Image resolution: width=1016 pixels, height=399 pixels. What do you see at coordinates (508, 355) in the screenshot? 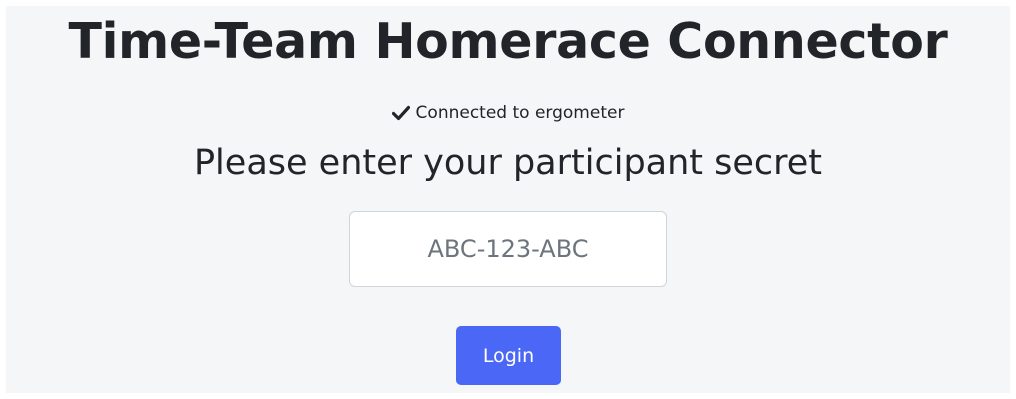
I see `login-button: Login` at bounding box center [508, 355].